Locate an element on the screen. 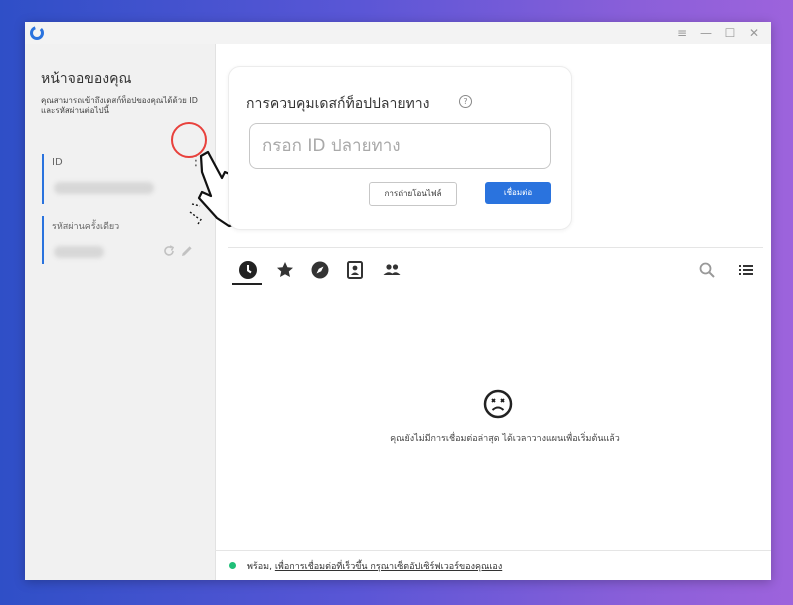 The width and height of the screenshot is (793, 605). edit-icon is located at coordinates (187, 251).